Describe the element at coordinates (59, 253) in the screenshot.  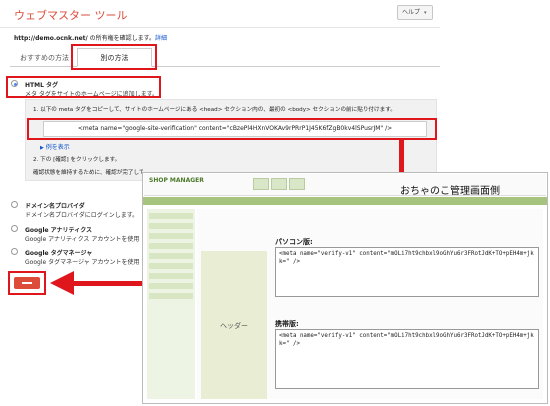
I see `tag-manager-title: Google タグマネージャ` at that location.